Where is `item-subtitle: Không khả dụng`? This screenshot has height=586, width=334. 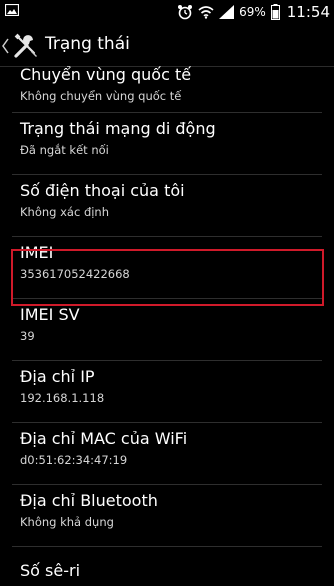 item-subtitle: Không khả dụng is located at coordinates (67, 522).